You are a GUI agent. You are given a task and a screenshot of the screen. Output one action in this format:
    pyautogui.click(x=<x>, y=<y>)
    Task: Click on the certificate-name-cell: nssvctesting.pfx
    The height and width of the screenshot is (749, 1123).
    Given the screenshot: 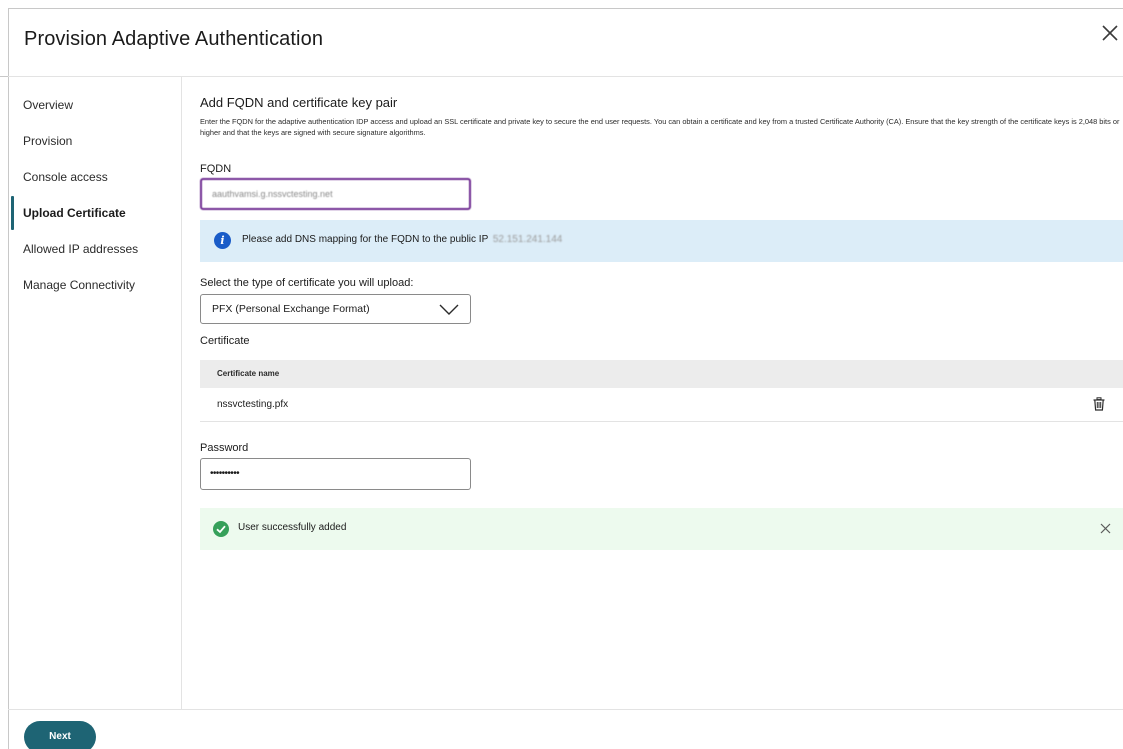 What is the action you would take?
    pyautogui.click(x=253, y=404)
    